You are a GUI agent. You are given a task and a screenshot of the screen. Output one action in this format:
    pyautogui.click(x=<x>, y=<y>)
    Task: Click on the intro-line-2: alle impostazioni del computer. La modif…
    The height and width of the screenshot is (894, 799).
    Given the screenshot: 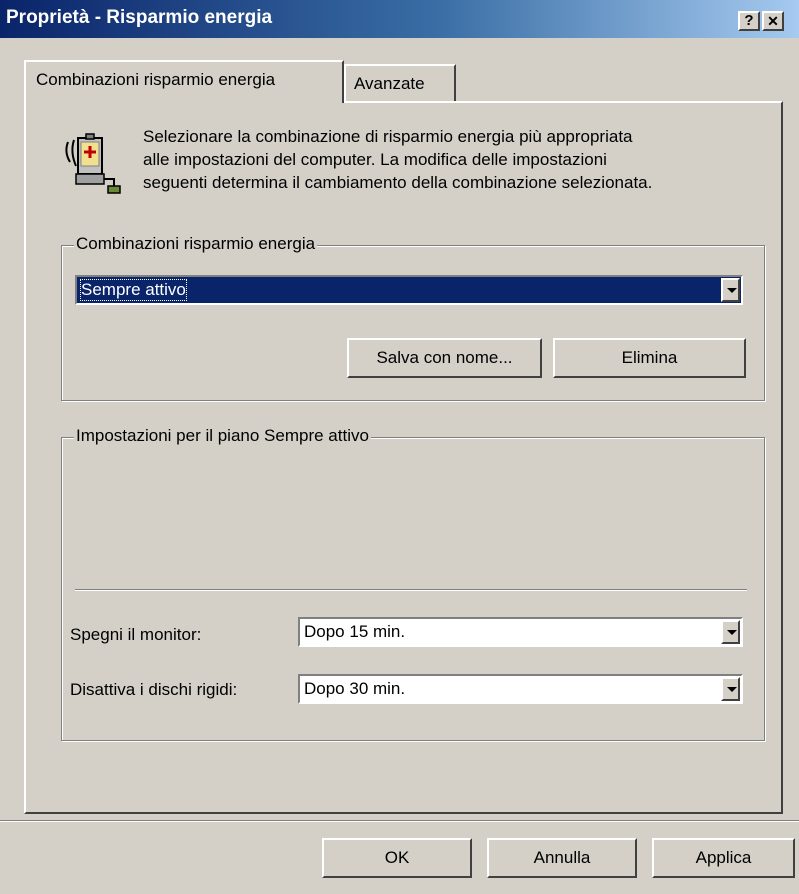 What is the action you would take?
    pyautogui.click(x=375, y=159)
    